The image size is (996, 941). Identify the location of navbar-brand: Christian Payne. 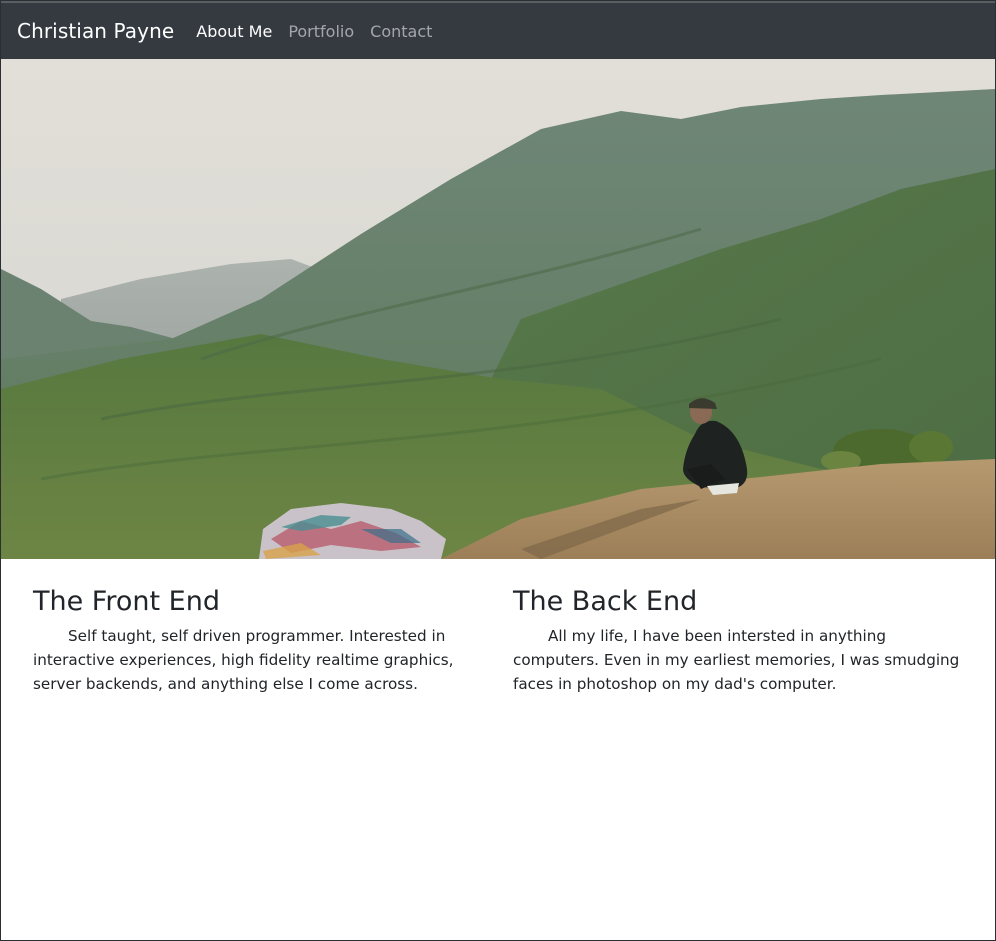
(95, 31).